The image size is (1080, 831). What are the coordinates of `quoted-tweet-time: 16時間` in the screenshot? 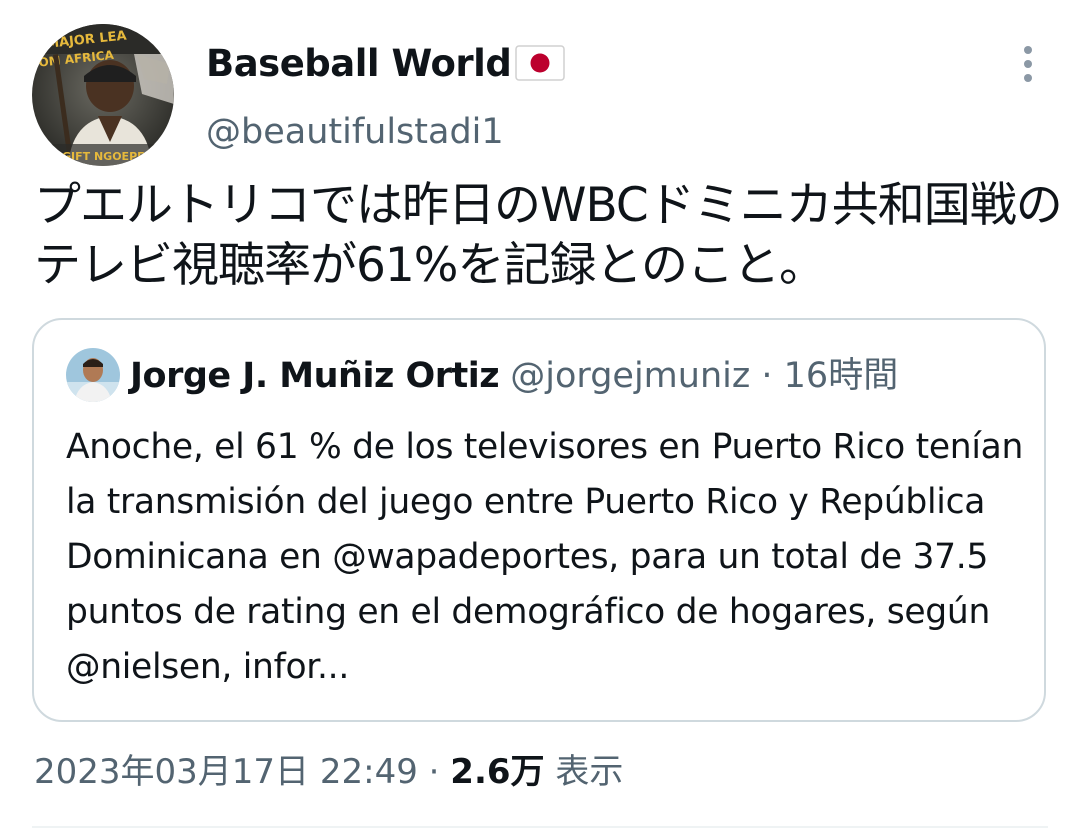 It's located at (841, 376).